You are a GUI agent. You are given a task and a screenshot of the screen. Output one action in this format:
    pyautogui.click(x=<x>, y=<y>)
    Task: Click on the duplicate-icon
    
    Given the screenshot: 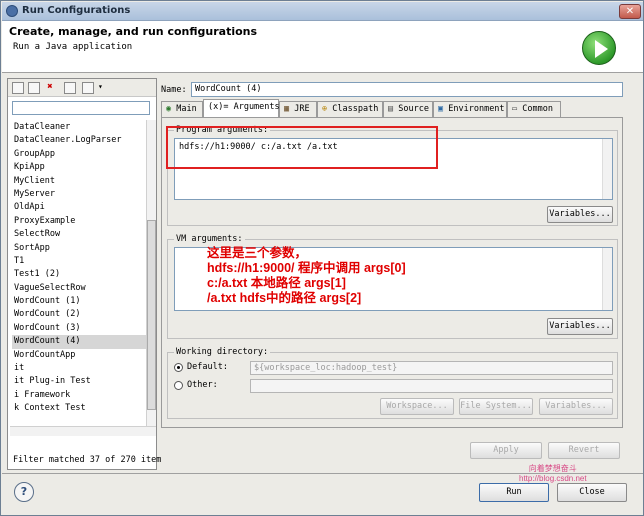 What is the action you would take?
    pyautogui.click(x=34, y=88)
    